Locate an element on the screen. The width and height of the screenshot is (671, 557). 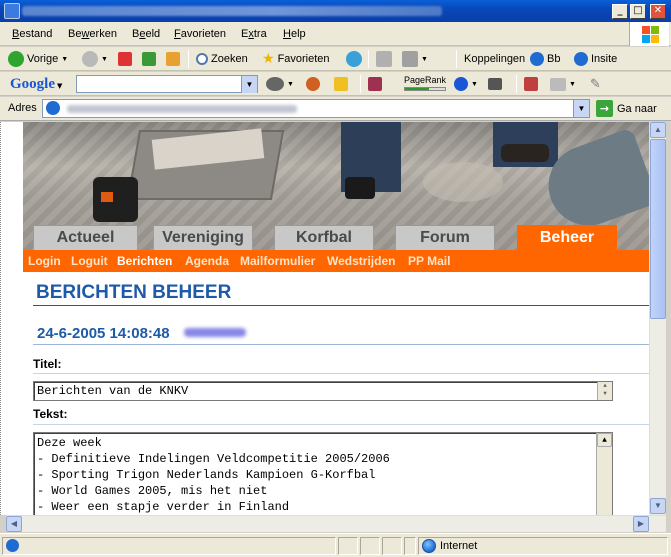
tab-korfbal: Korfbal is located at coordinates (324, 237).